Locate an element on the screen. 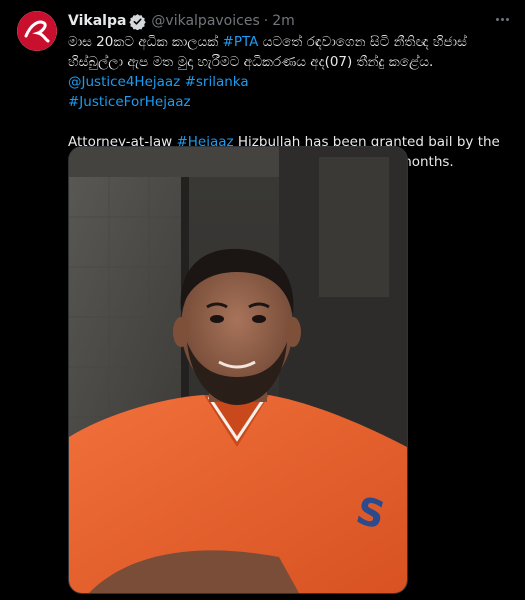 This screenshot has width=525, height=600. hashtag-srilanka: #srilanka is located at coordinates (214, 82).